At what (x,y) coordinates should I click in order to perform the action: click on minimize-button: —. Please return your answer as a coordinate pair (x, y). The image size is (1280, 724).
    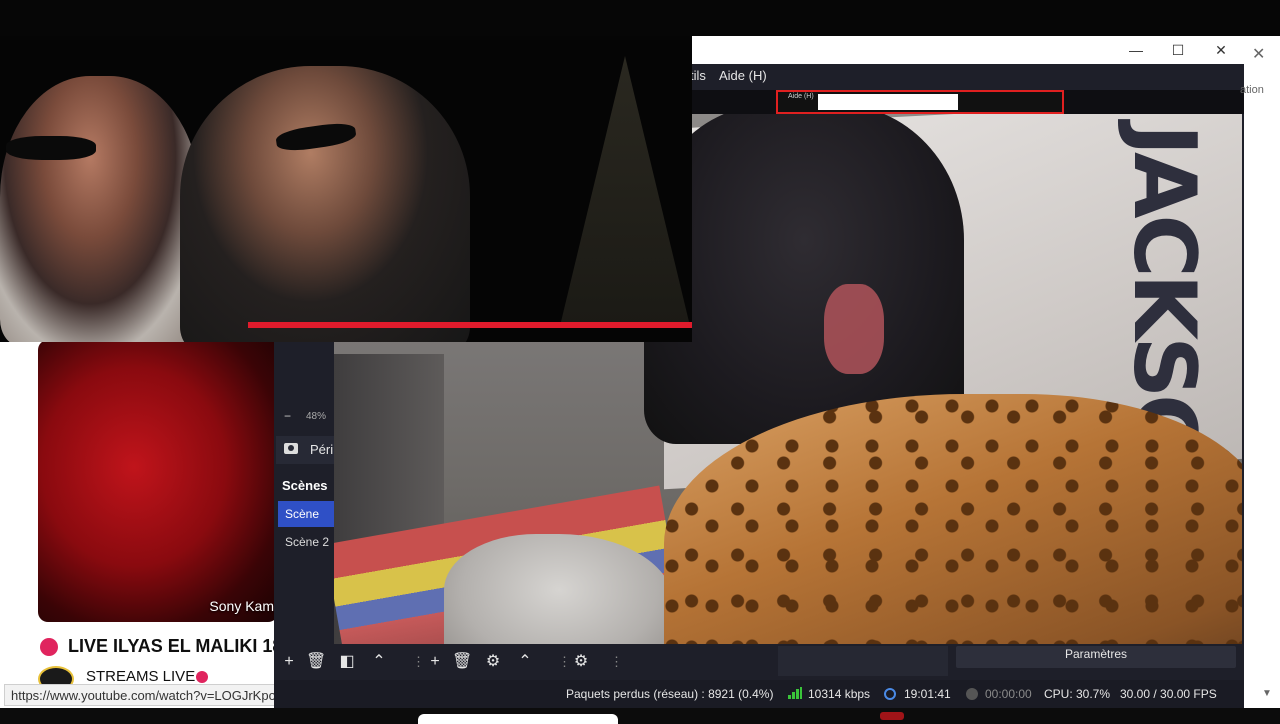
    Looking at the image, I should click on (1136, 50).